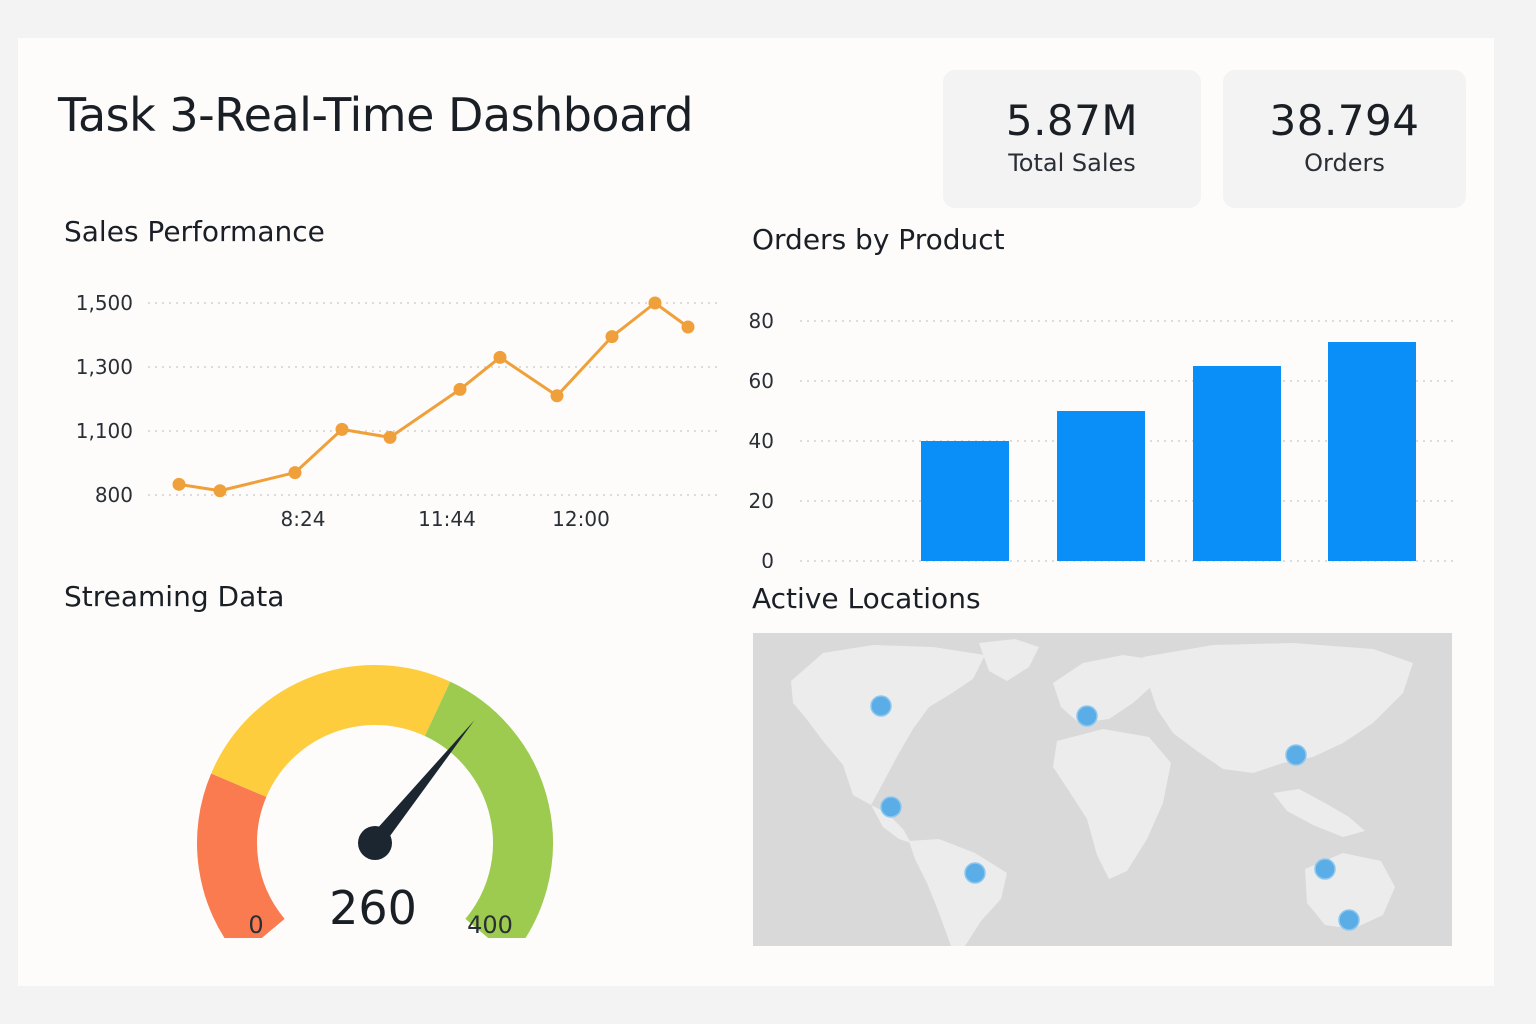 Image resolution: width=1536 pixels, height=1024 pixels. What do you see at coordinates (581, 519) in the screenshot?
I see `x-tick-label: 12:00` at bounding box center [581, 519].